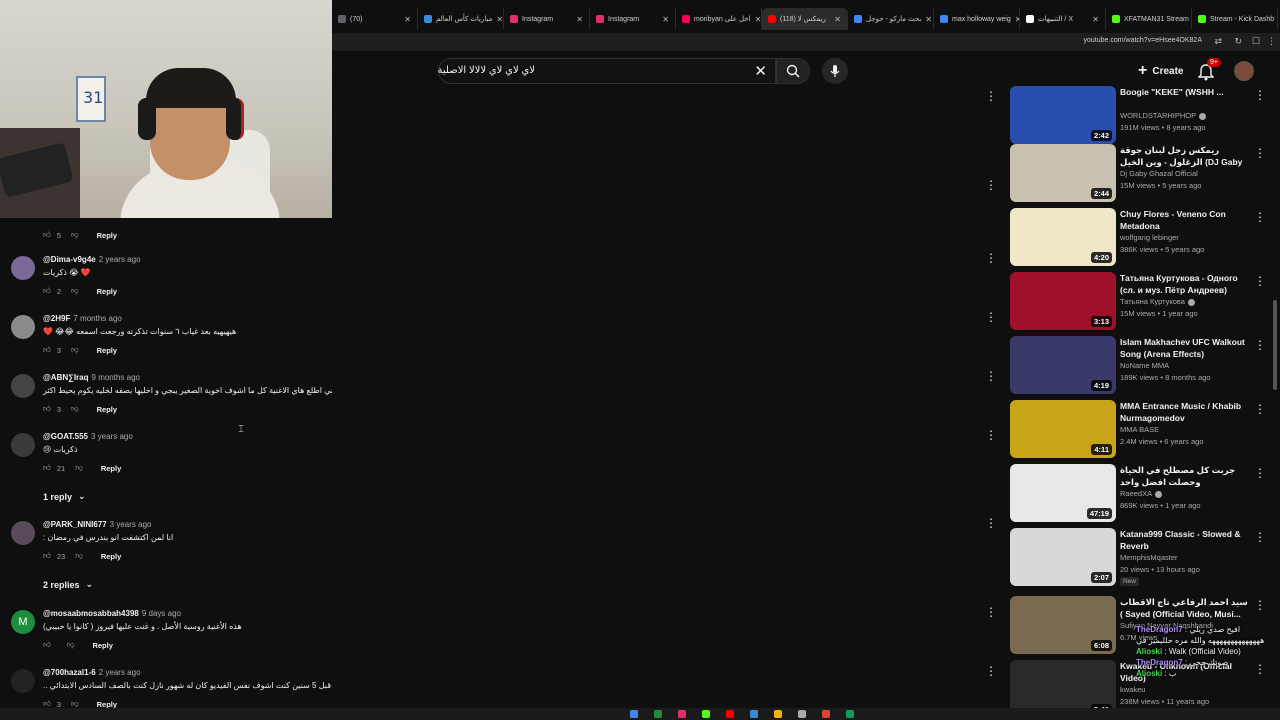  What do you see at coordinates (486, 70) in the screenshot?
I see `search-input: لاي لاي لاي لالالا الاصلية` at bounding box center [486, 70].